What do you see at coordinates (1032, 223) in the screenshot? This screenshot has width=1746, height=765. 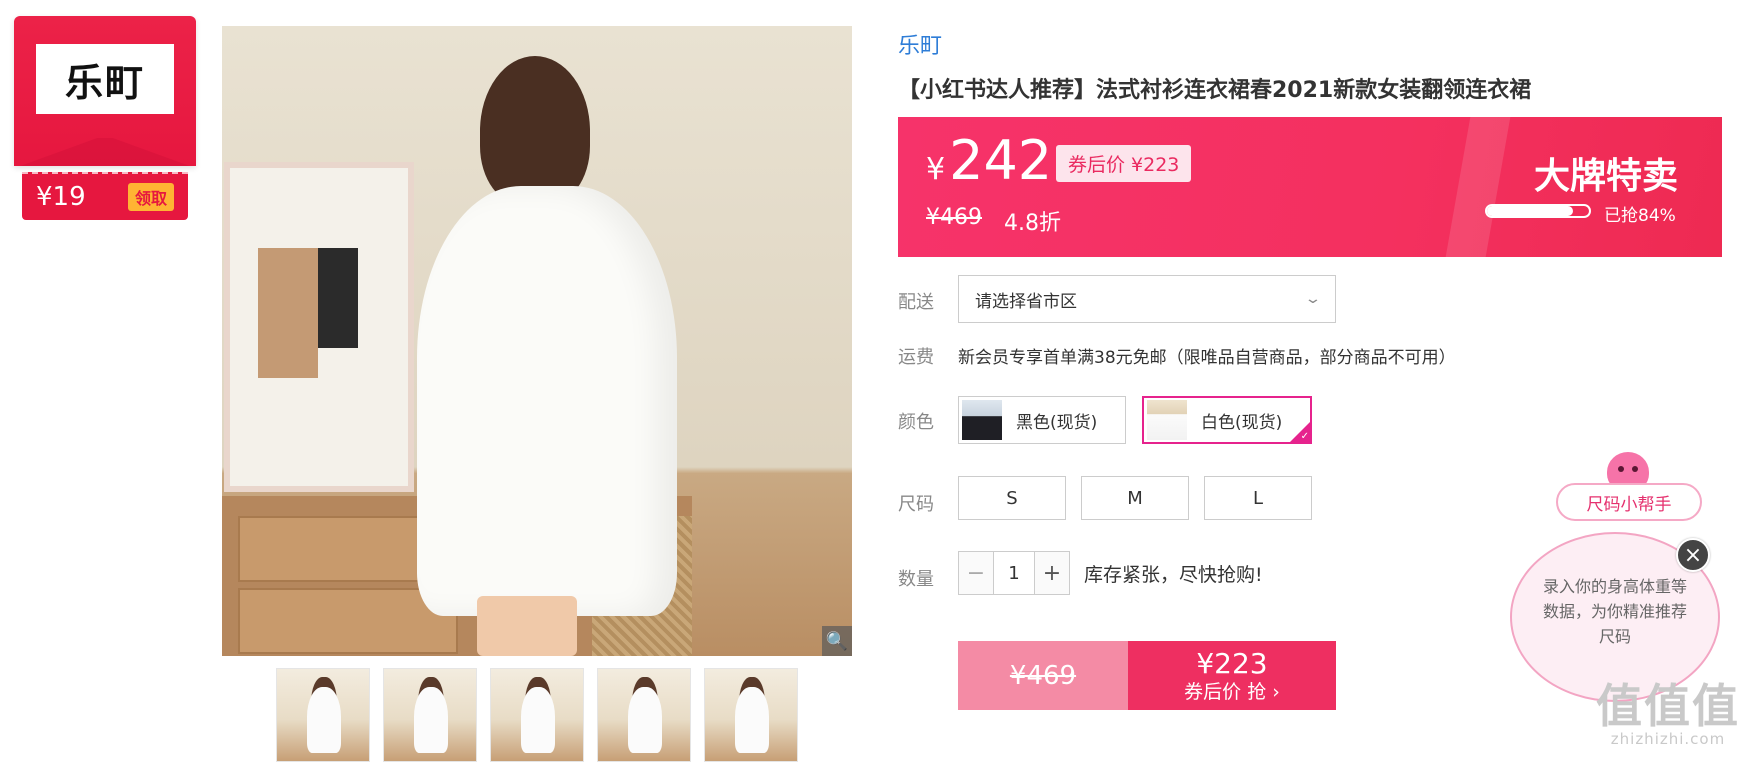 I see `discount-rate: 4.8折` at bounding box center [1032, 223].